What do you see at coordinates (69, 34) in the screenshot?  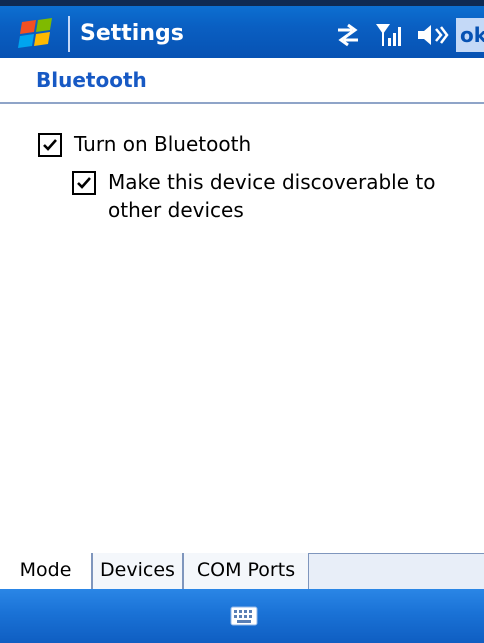 I see `title-separator` at bounding box center [69, 34].